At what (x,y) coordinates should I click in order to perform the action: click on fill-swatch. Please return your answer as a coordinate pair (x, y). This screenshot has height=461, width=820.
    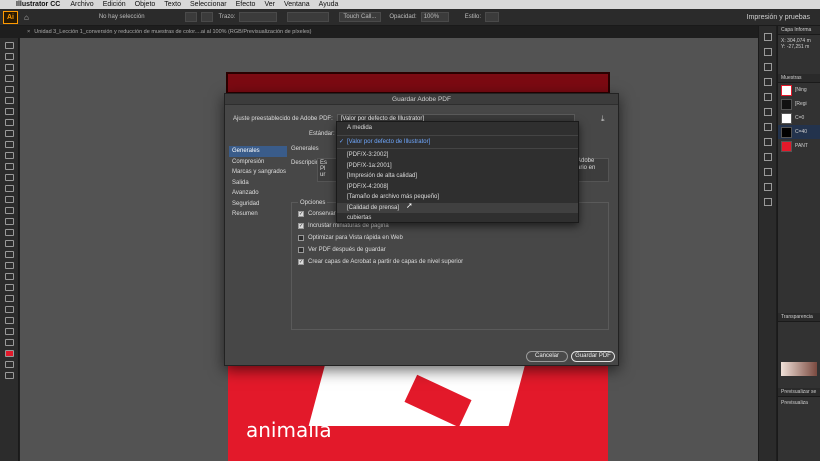
    Looking at the image, I should click on (190, 17).